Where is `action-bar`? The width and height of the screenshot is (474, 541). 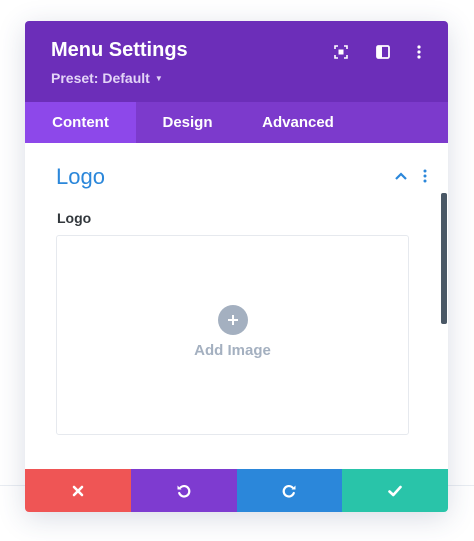
action-bar is located at coordinates (236, 490).